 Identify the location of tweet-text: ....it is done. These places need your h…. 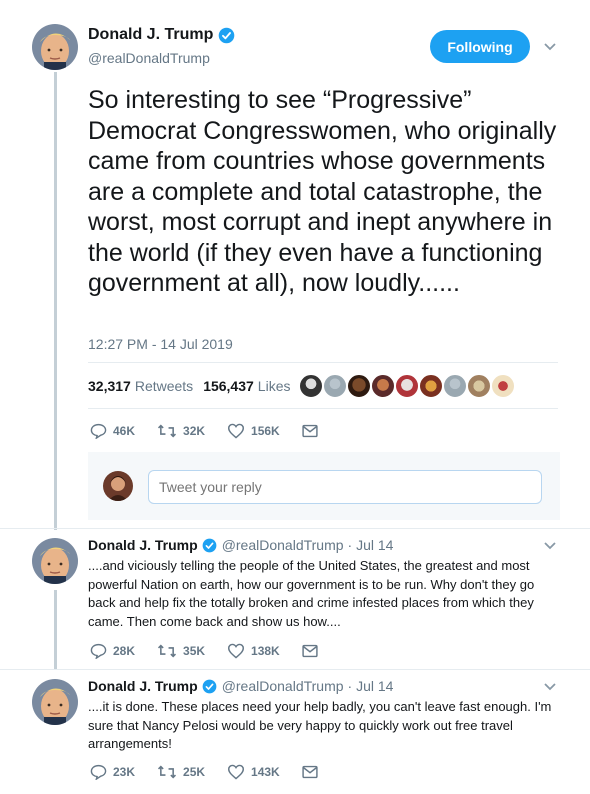
(320, 725).